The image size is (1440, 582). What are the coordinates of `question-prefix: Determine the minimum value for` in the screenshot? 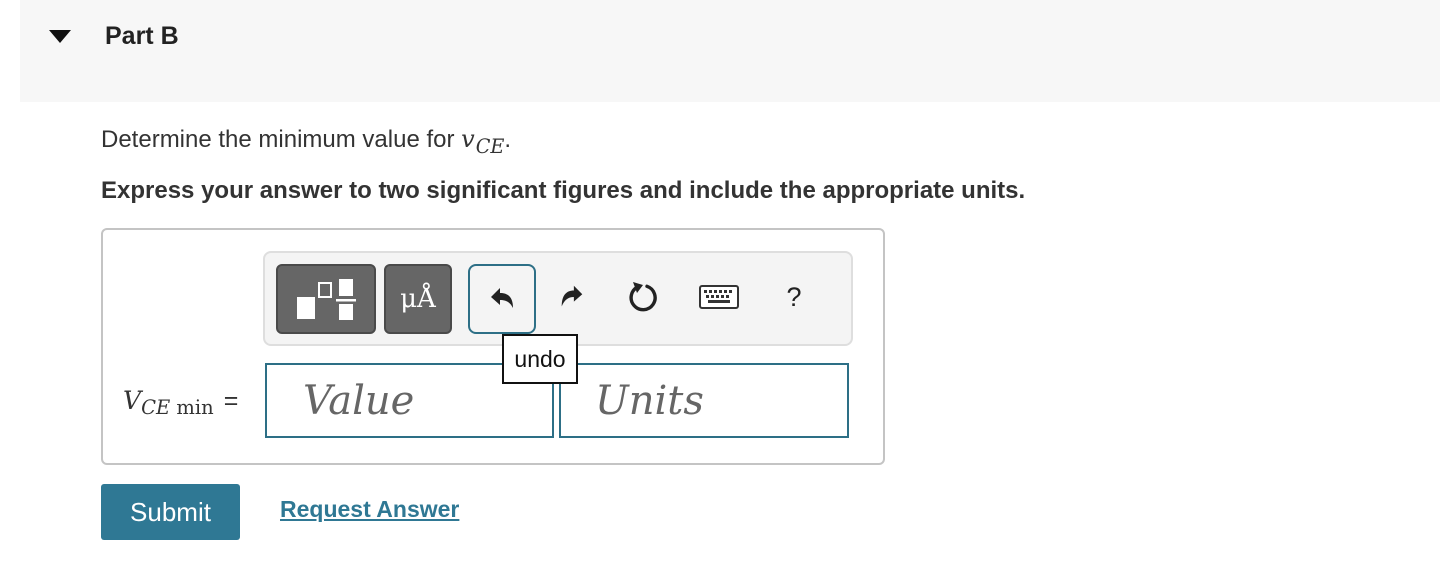 It's located at (281, 139).